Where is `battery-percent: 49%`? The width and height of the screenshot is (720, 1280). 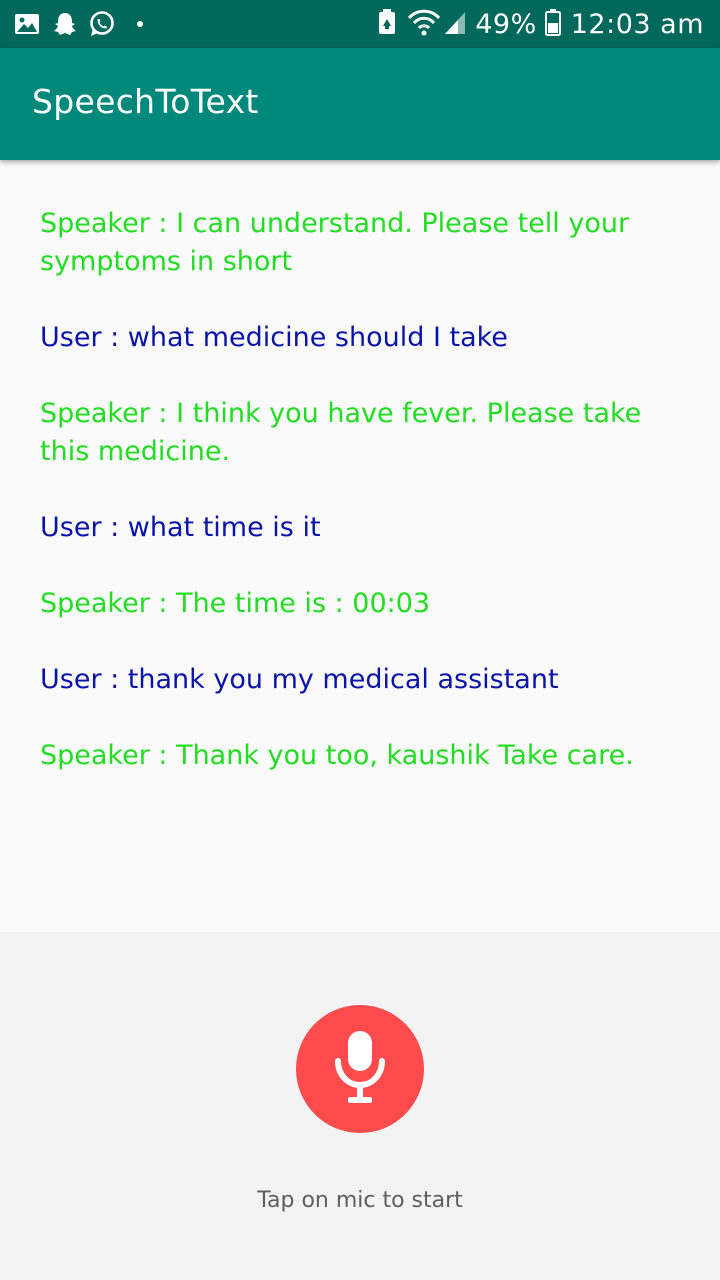
battery-percent: 49% is located at coordinates (506, 24).